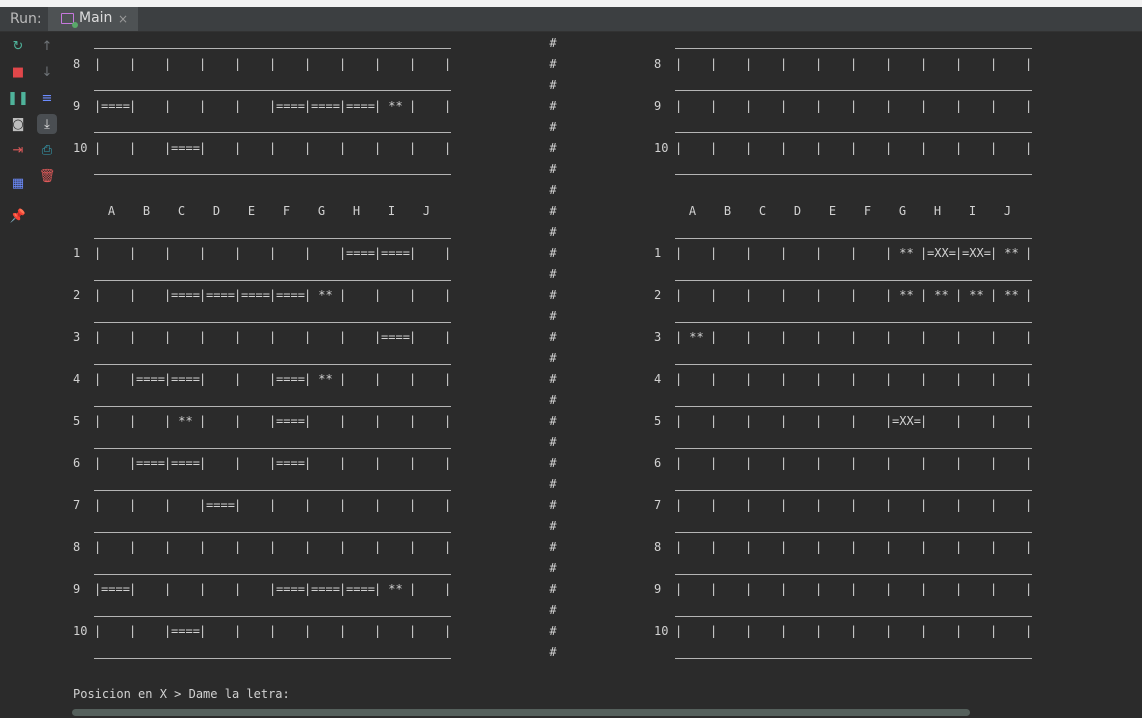 The height and width of the screenshot is (718, 1142). I want to click on tab-main: Main ×, so click(93, 19).